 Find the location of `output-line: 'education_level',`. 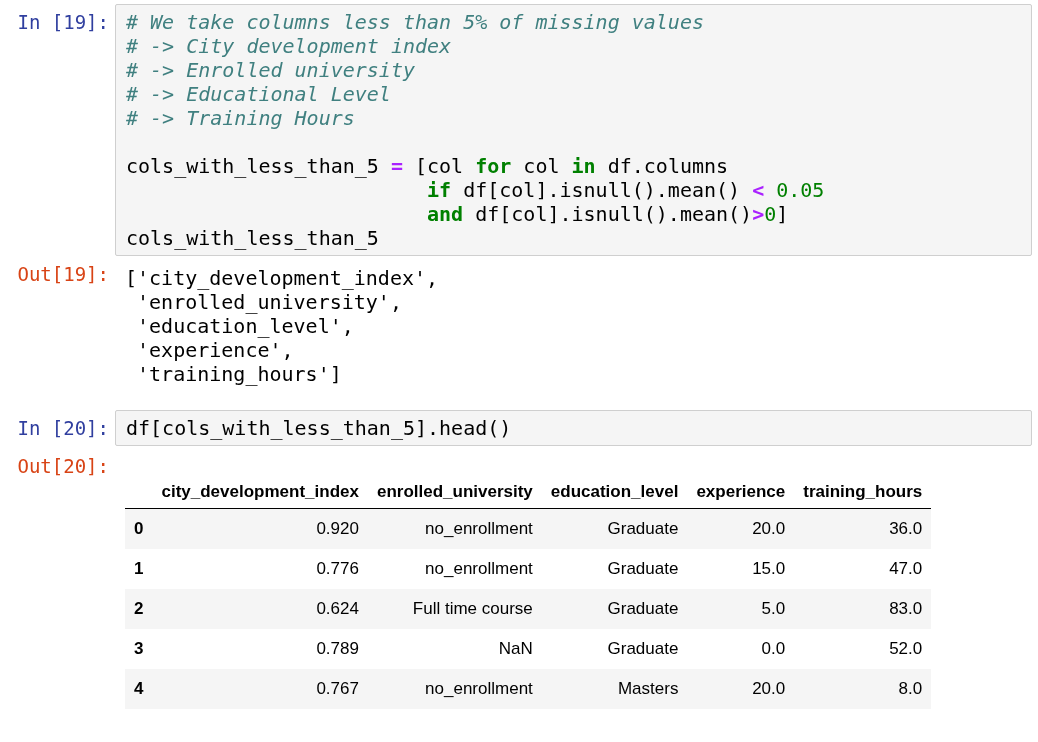

output-line: 'education_level', is located at coordinates (245, 326).